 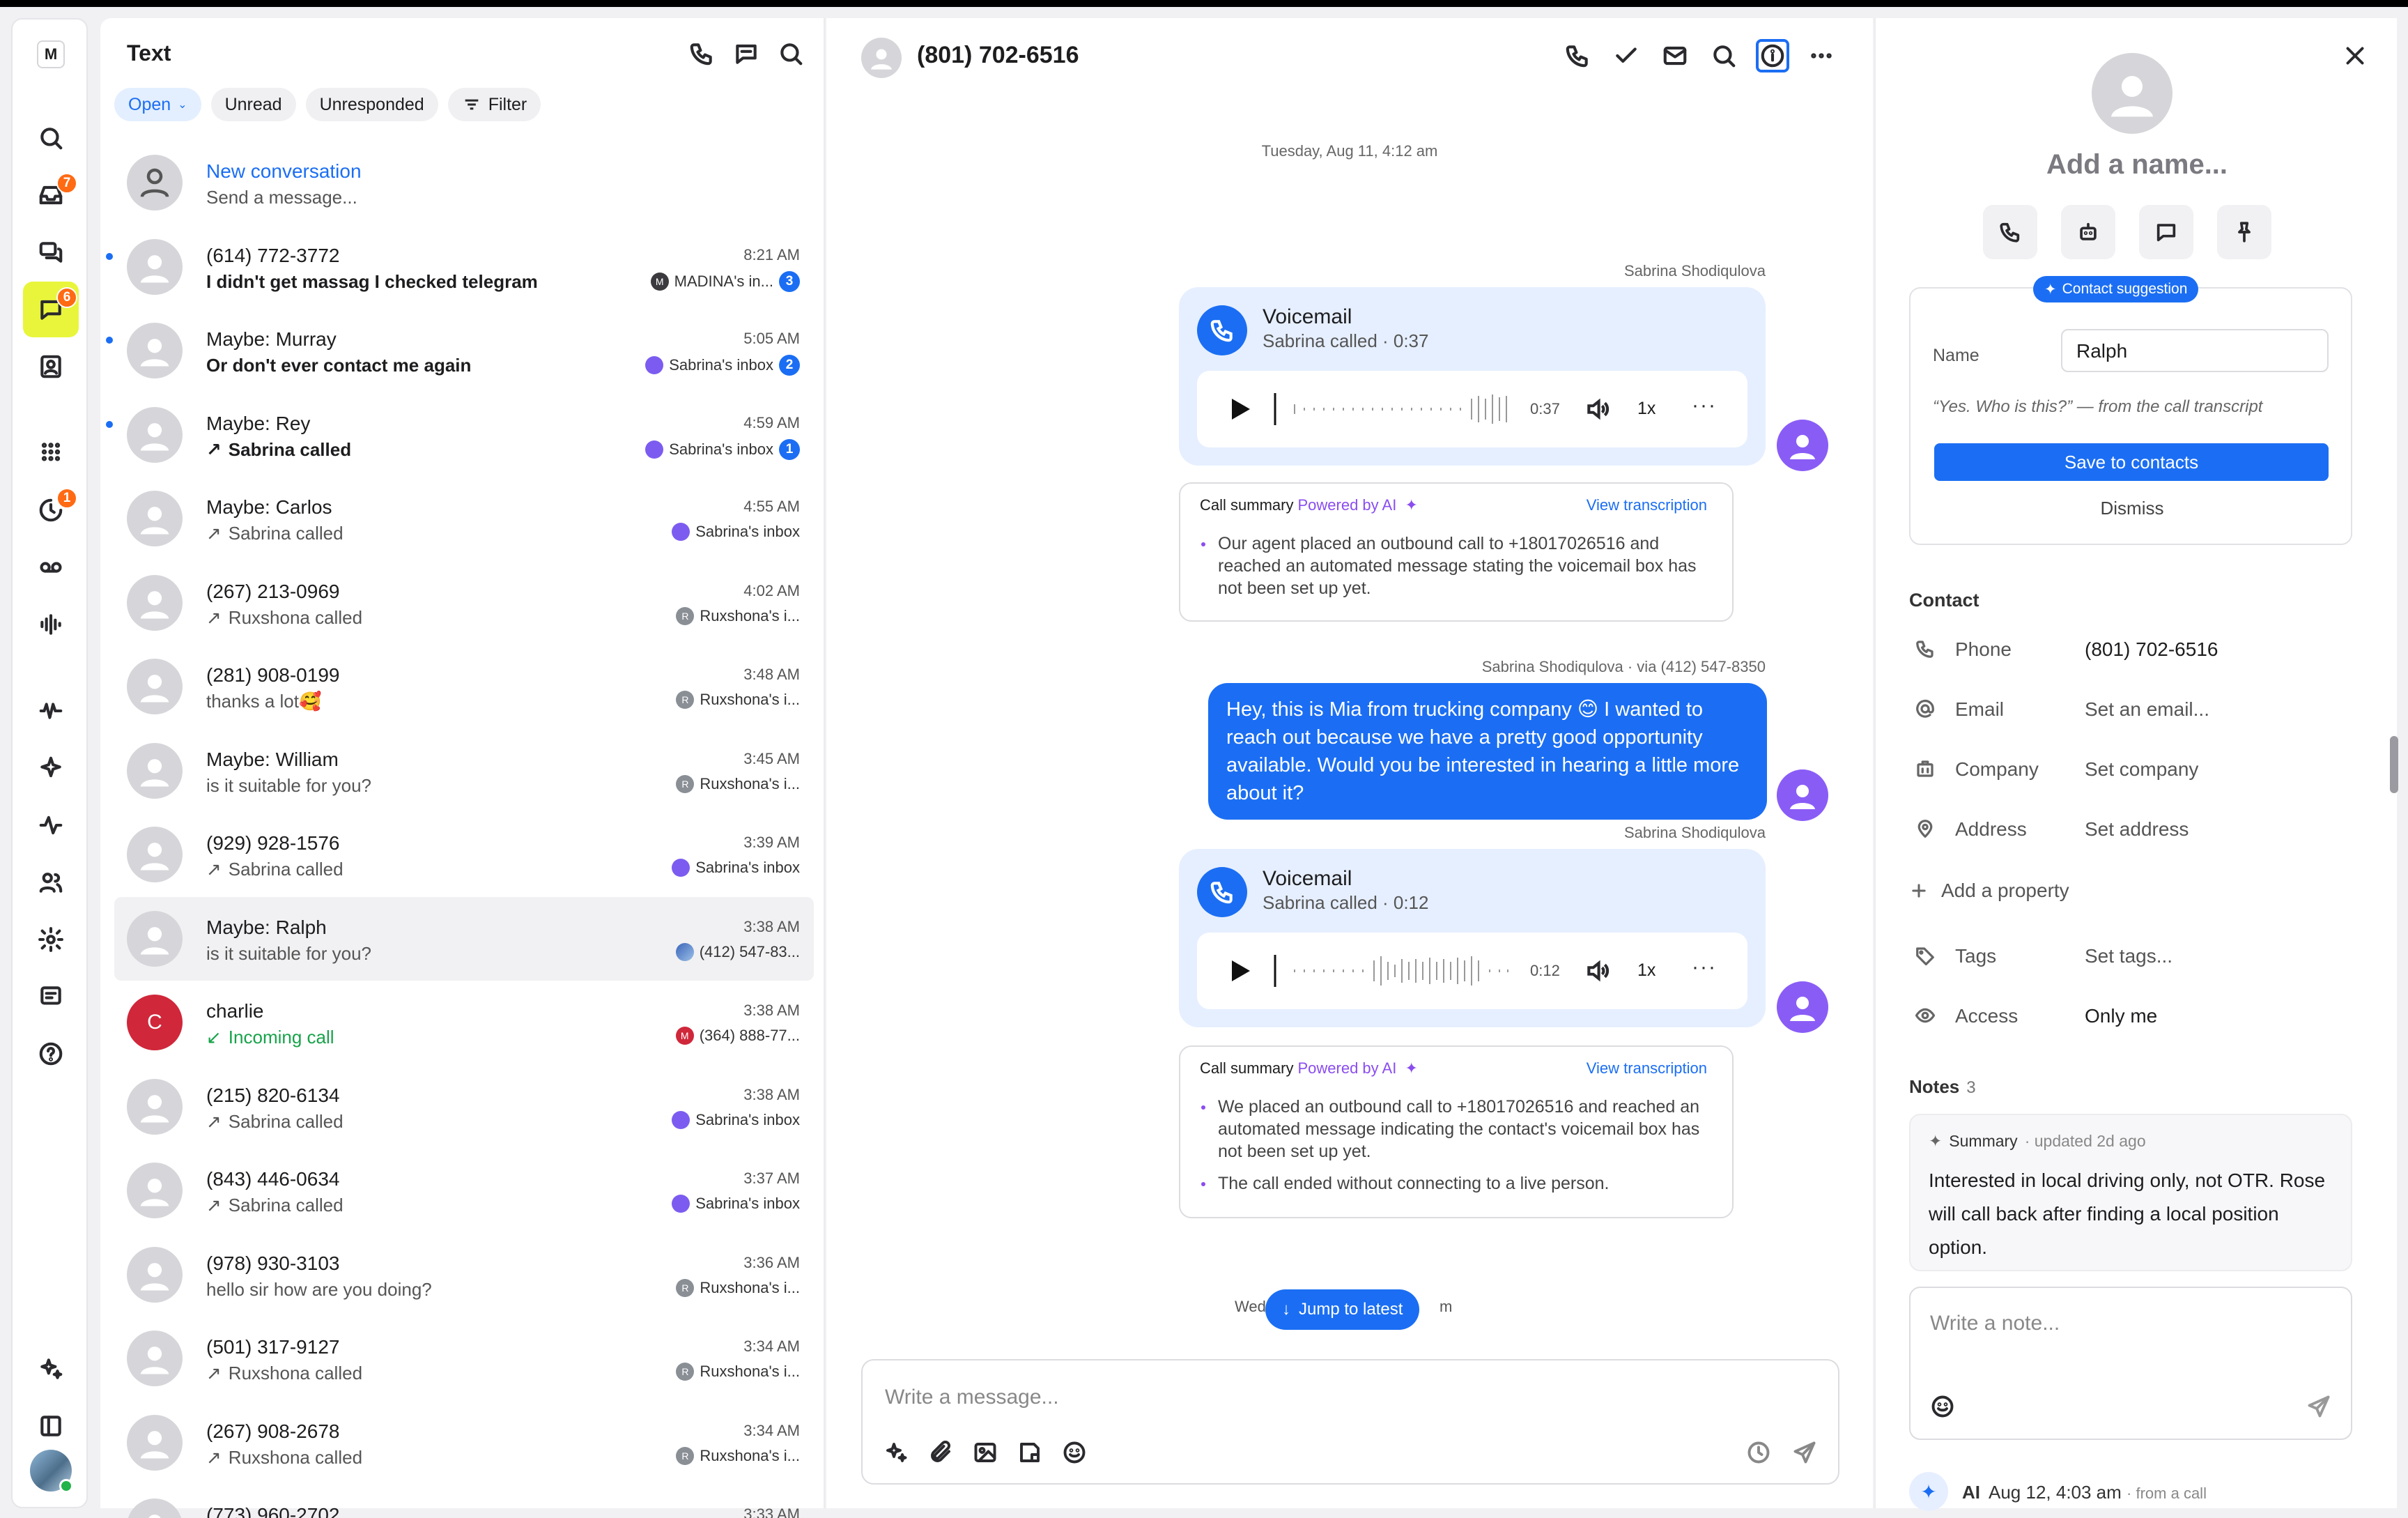 What do you see at coordinates (51, 309) in the screenshot?
I see `rail-text-messages: 6` at bounding box center [51, 309].